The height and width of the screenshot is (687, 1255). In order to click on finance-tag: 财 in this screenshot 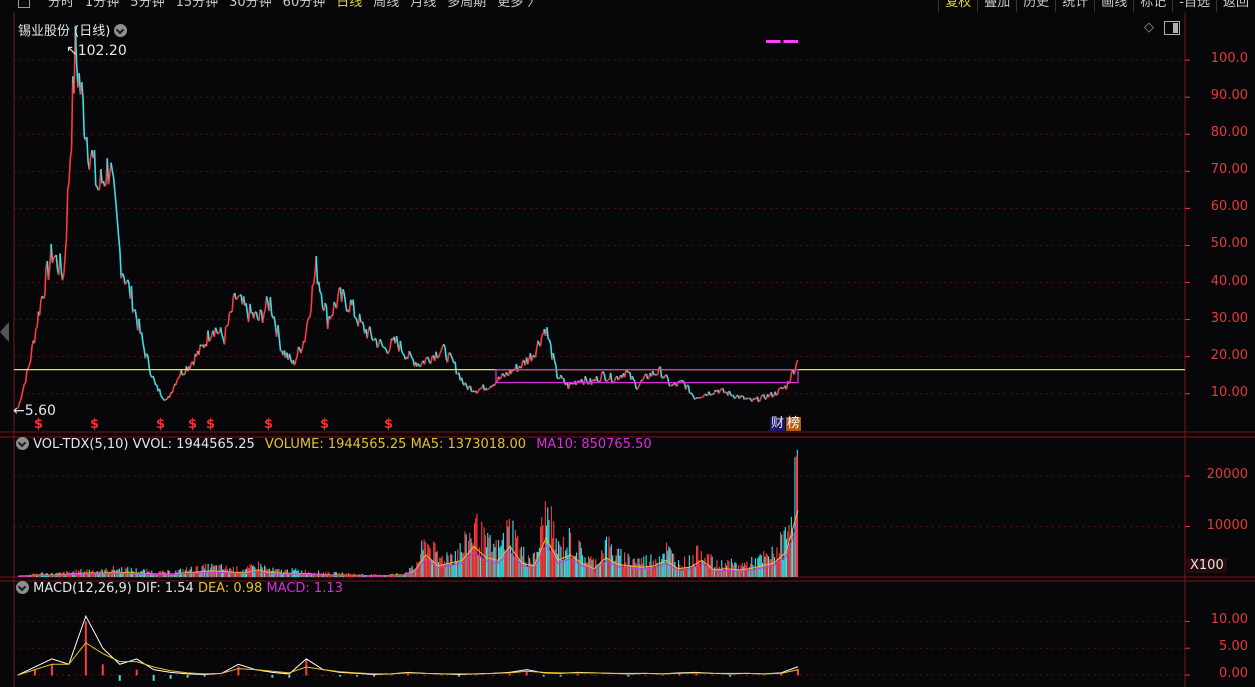, I will do `click(778, 424)`.